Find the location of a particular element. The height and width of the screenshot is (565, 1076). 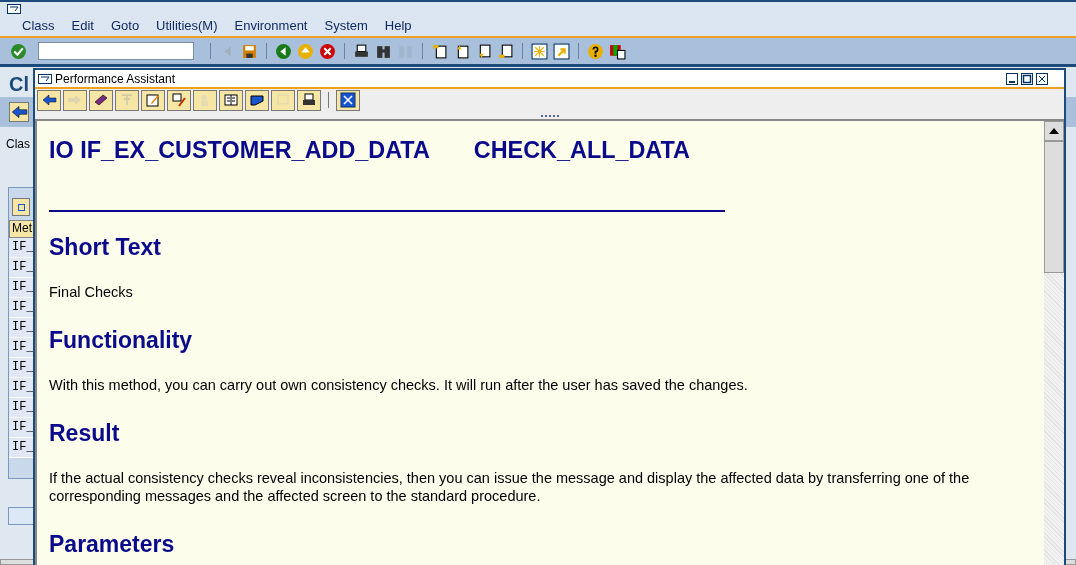

comment-icon is located at coordinates (179, 100).